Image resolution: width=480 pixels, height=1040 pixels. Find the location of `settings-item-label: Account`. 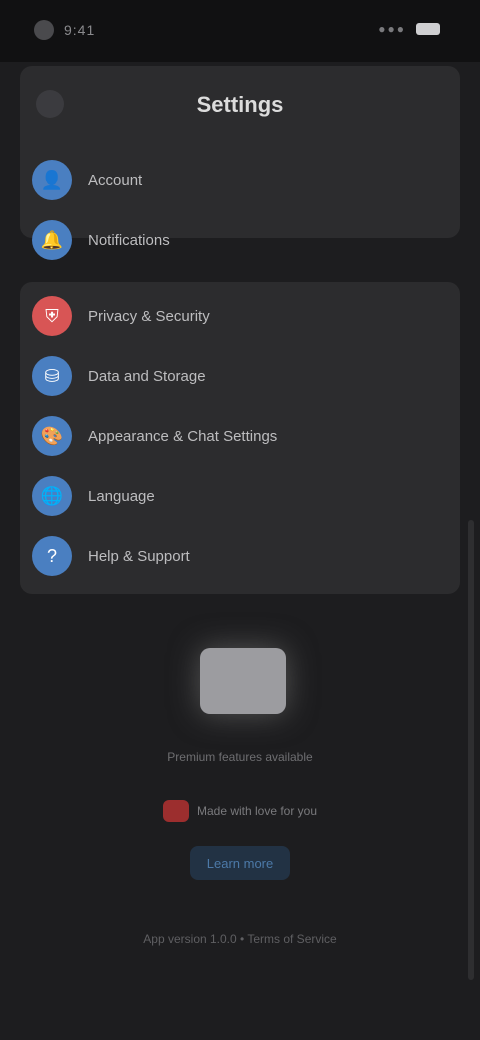

settings-item-label: Account is located at coordinates (115, 180).